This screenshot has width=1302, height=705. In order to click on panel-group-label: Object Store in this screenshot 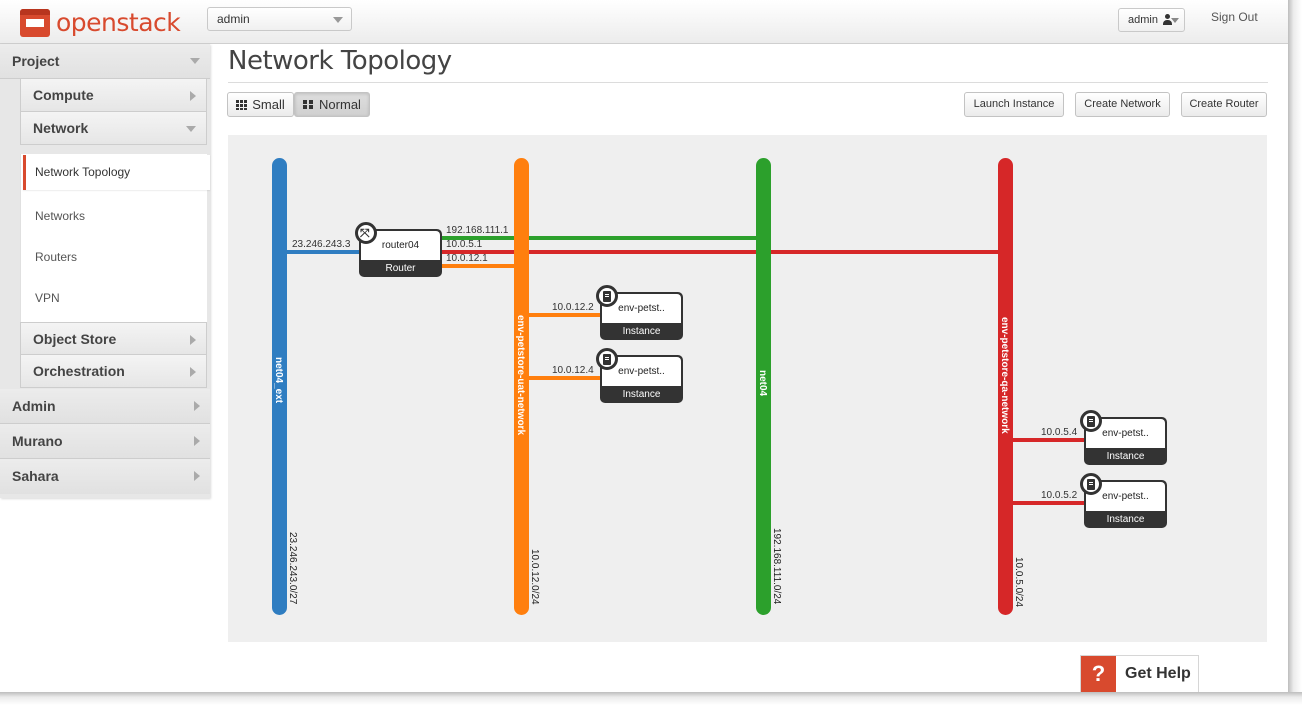, I will do `click(75, 339)`.